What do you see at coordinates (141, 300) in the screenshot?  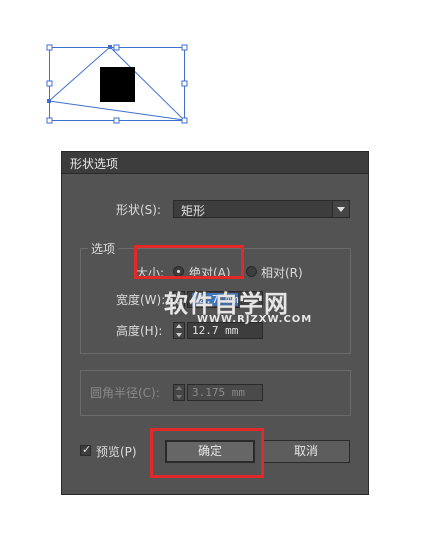 I see `width-label: 宽度(W):` at bounding box center [141, 300].